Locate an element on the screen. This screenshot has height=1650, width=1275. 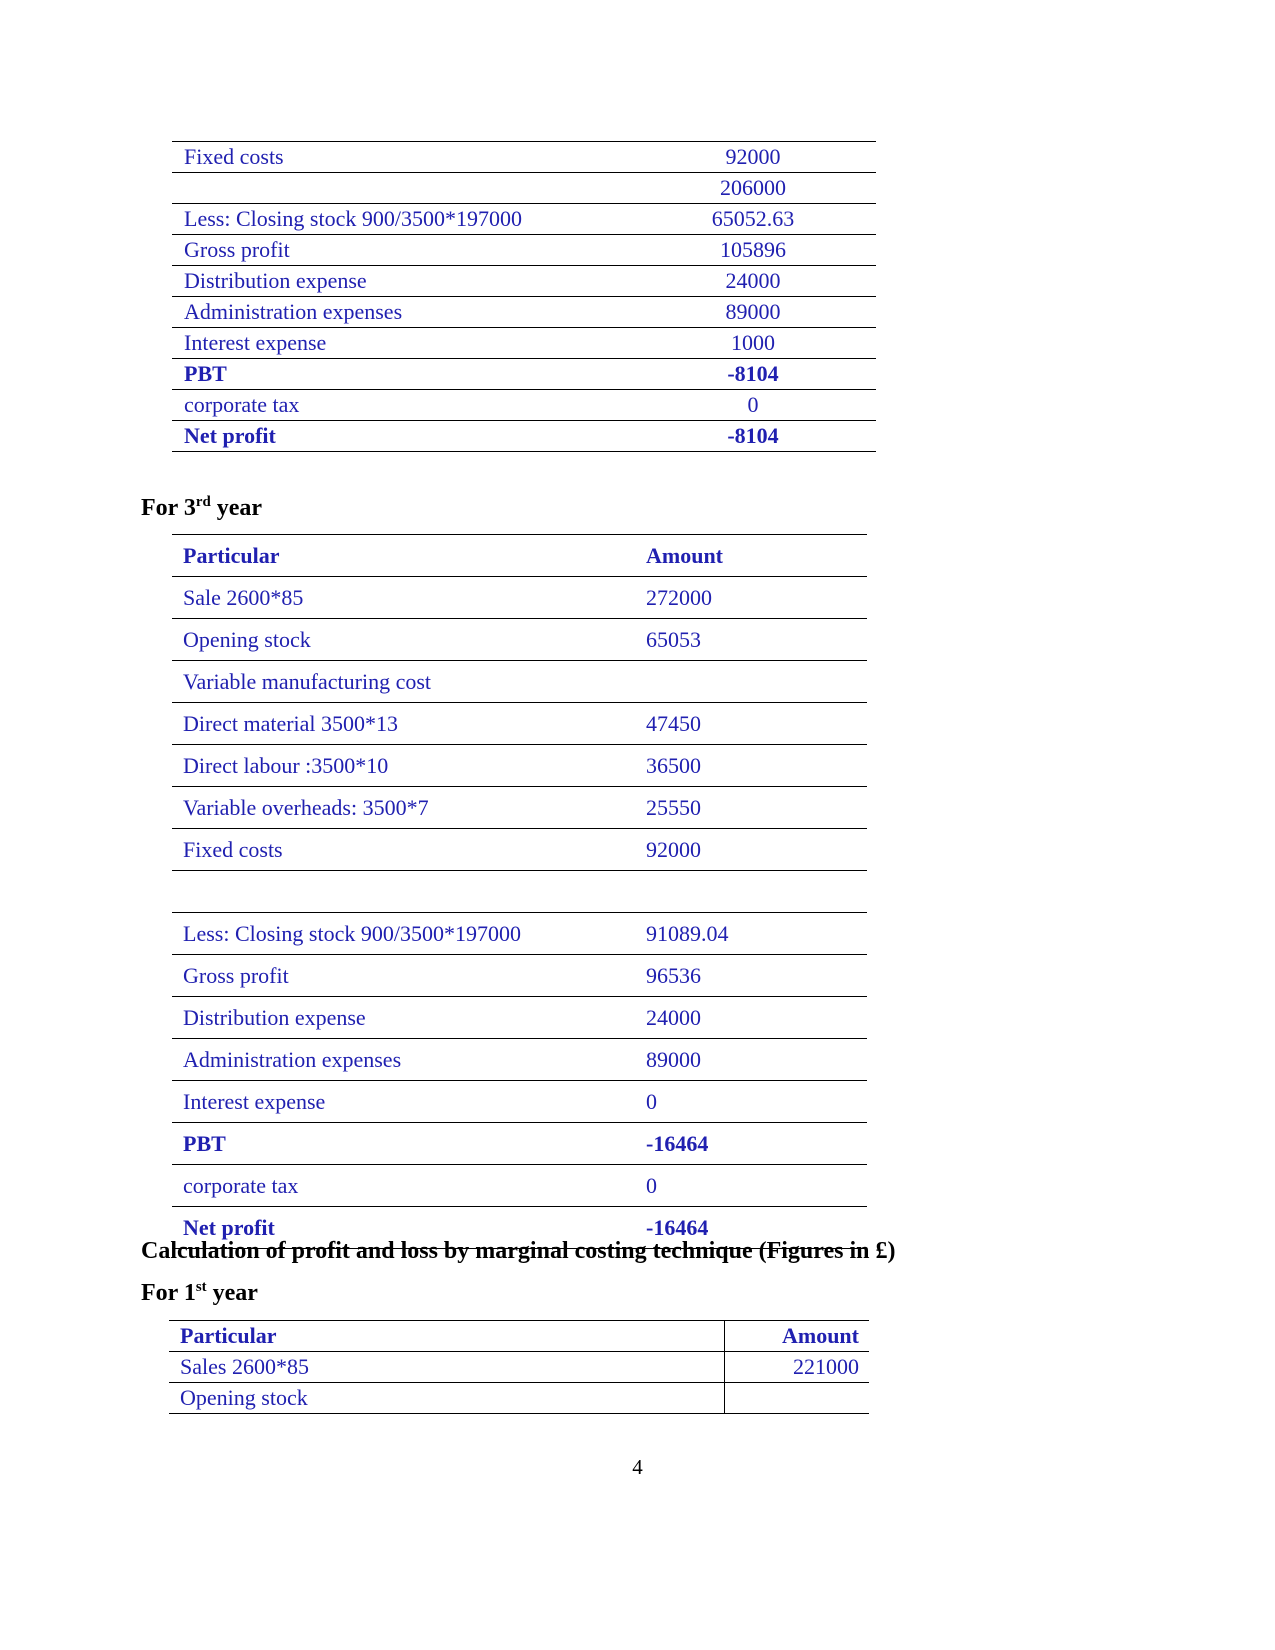
heading-third-year-ordinal: rd is located at coordinates (203, 502).